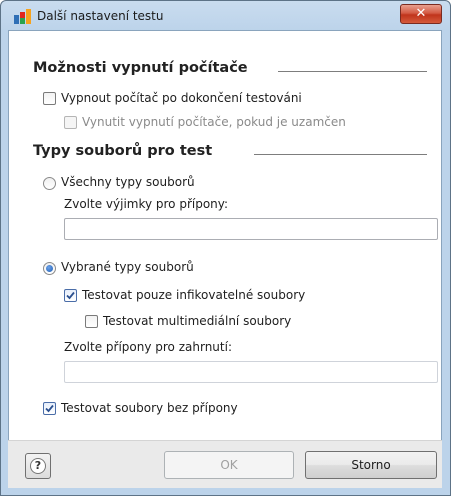 This screenshot has height=498, width=453. What do you see at coordinates (22, 16) in the screenshot?
I see `avg-logo-icon` at bounding box center [22, 16].